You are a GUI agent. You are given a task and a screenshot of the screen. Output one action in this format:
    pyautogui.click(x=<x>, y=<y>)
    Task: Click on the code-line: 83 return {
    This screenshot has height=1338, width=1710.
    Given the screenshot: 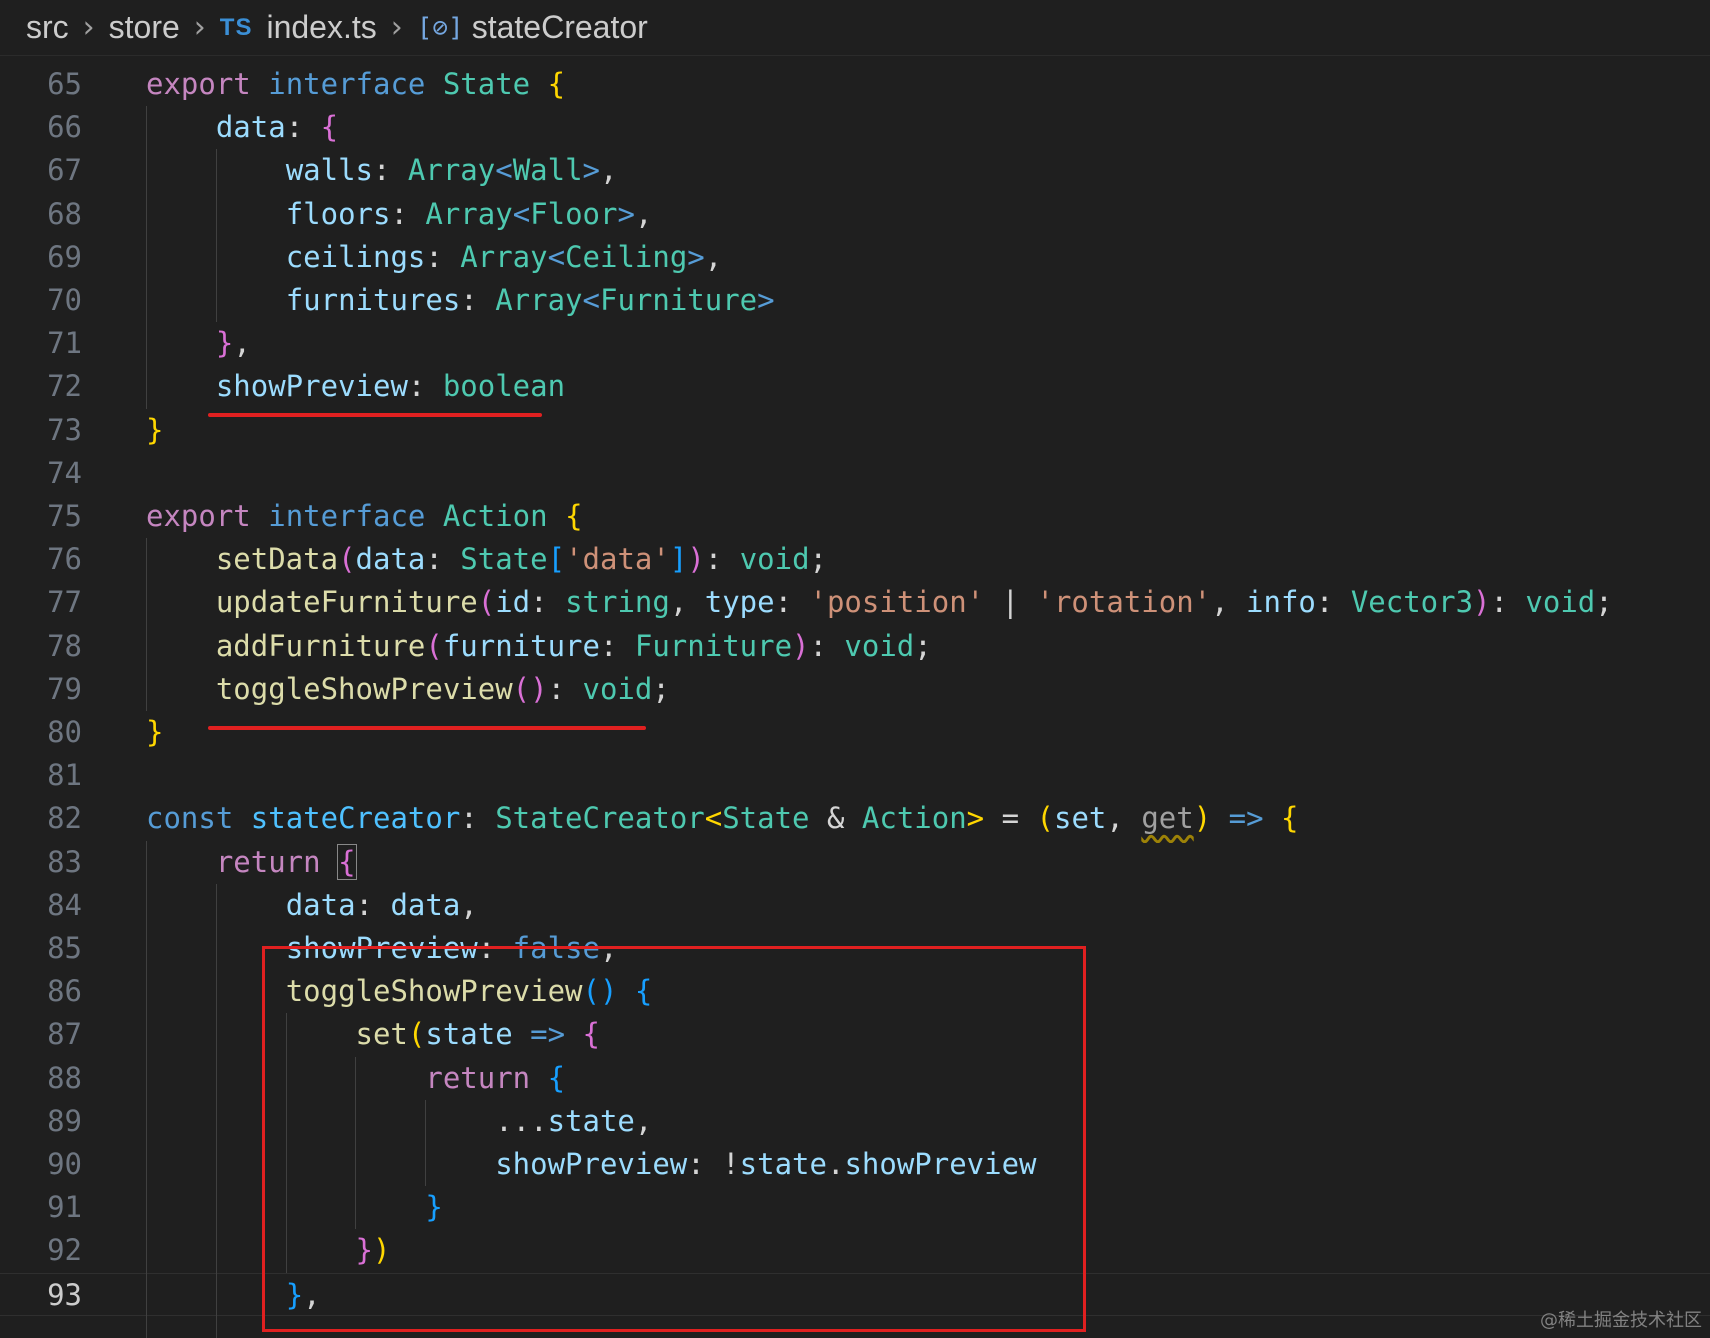 What is the action you would take?
    pyautogui.click(x=855, y=862)
    